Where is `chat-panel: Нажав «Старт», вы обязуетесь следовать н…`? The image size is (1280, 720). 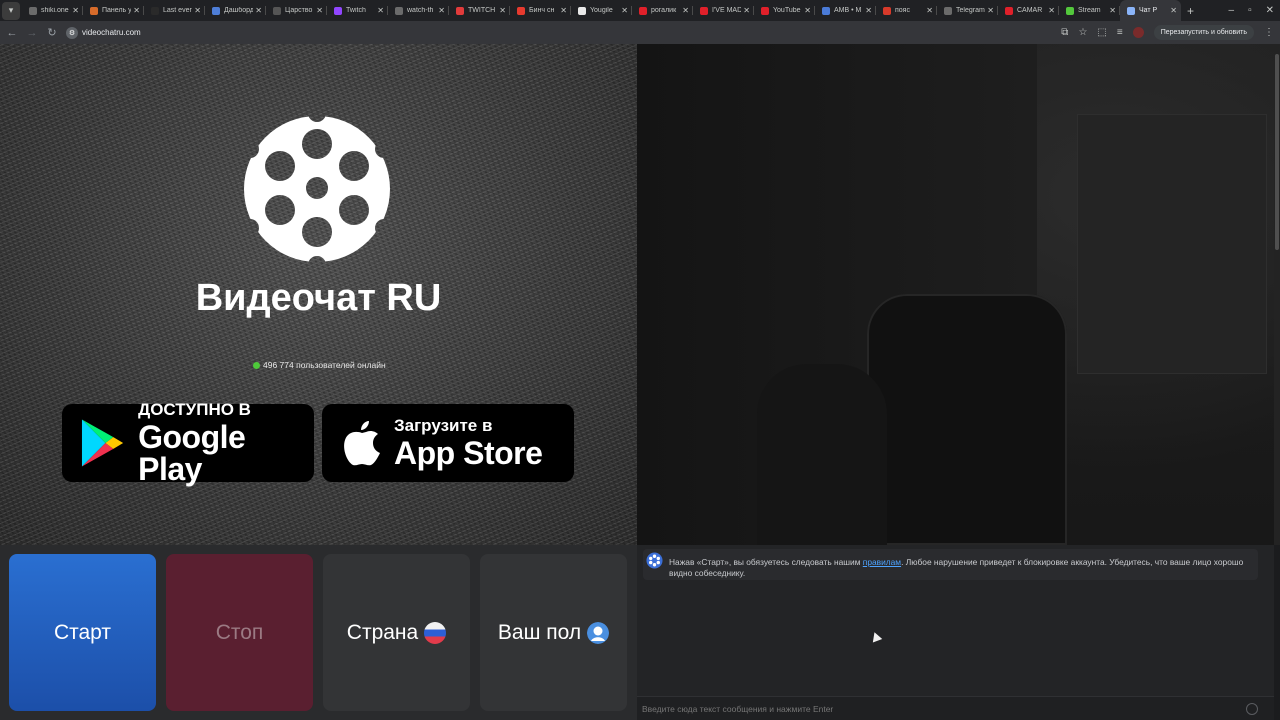 chat-panel: Нажав «Старт», вы обязуетесь следовать н… is located at coordinates (955, 632).